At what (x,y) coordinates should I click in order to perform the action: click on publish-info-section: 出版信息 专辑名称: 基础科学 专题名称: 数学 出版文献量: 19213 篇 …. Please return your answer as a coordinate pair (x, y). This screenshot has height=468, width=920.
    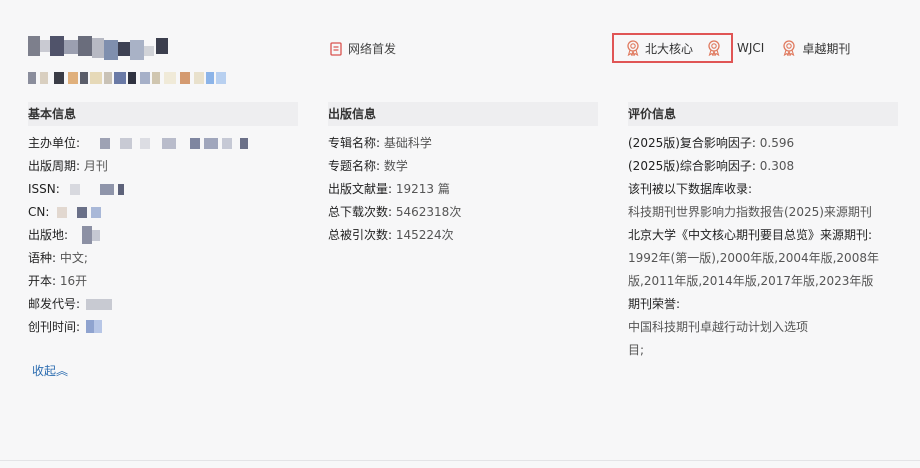
    Looking at the image, I should click on (463, 174).